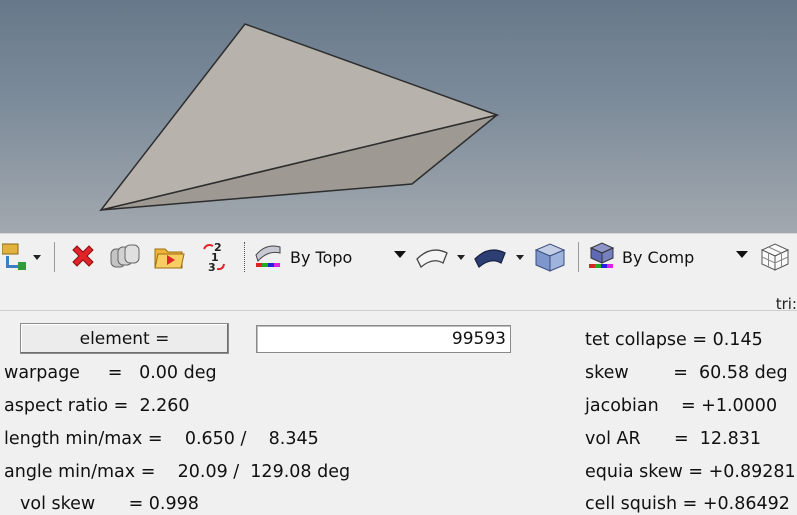 Image resolution: width=797 pixels, height=515 pixels. Describe the element at coordinates (520, 257) in the screenshot. I see `shaded-dropdown-arrow` at that location.